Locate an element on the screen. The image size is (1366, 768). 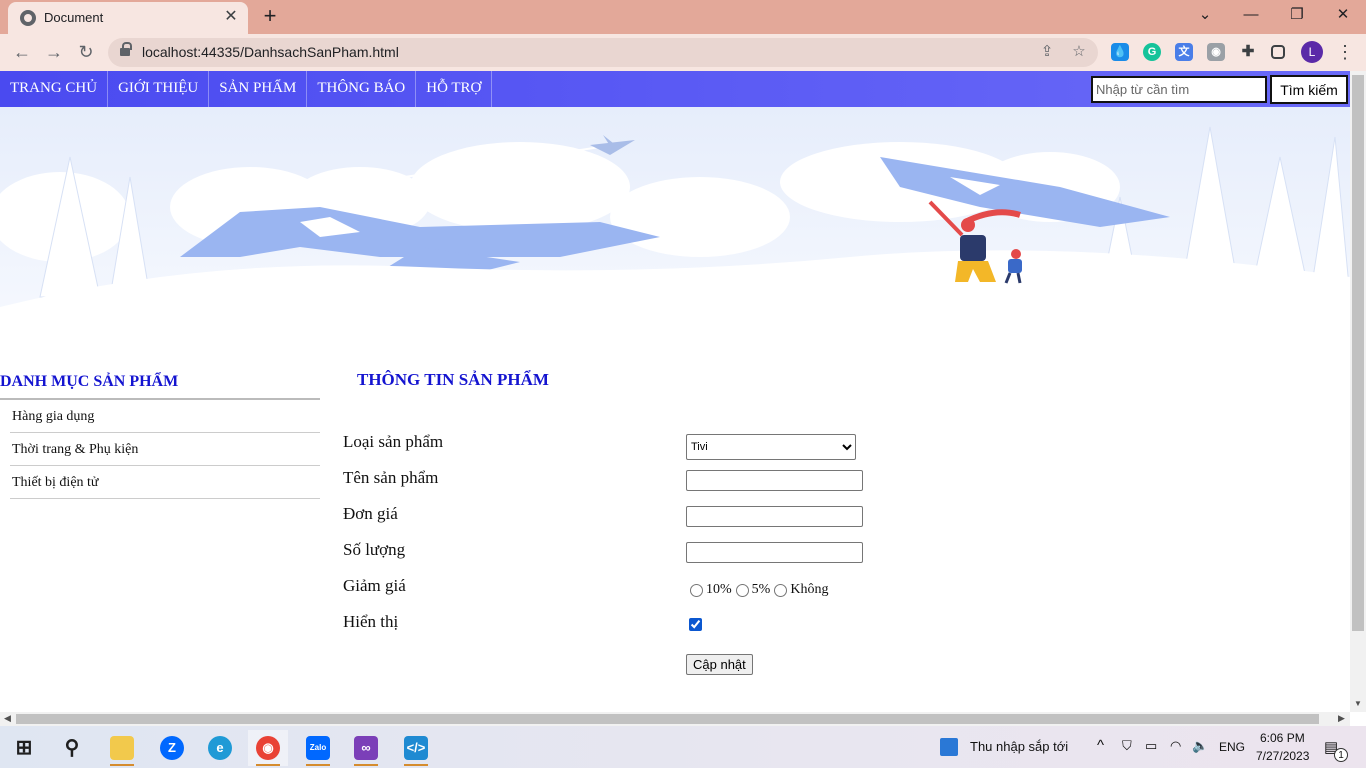
discount-radio-group: 10% 5% Không is located at coordinates (759, 590).